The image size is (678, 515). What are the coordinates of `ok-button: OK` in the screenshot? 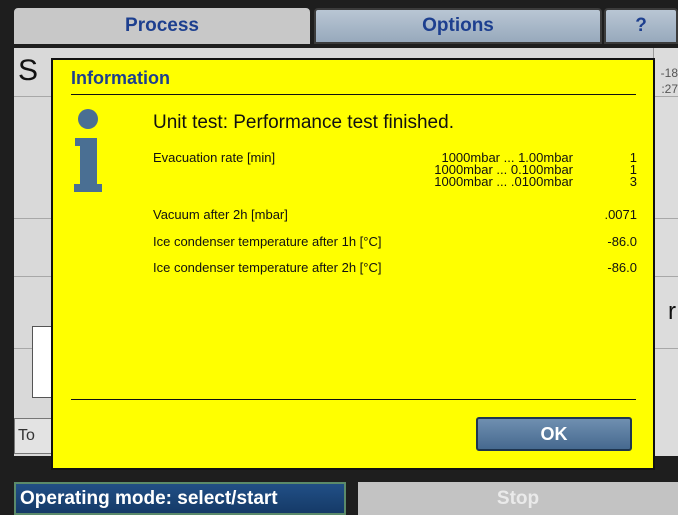 It's located at (554, 434).